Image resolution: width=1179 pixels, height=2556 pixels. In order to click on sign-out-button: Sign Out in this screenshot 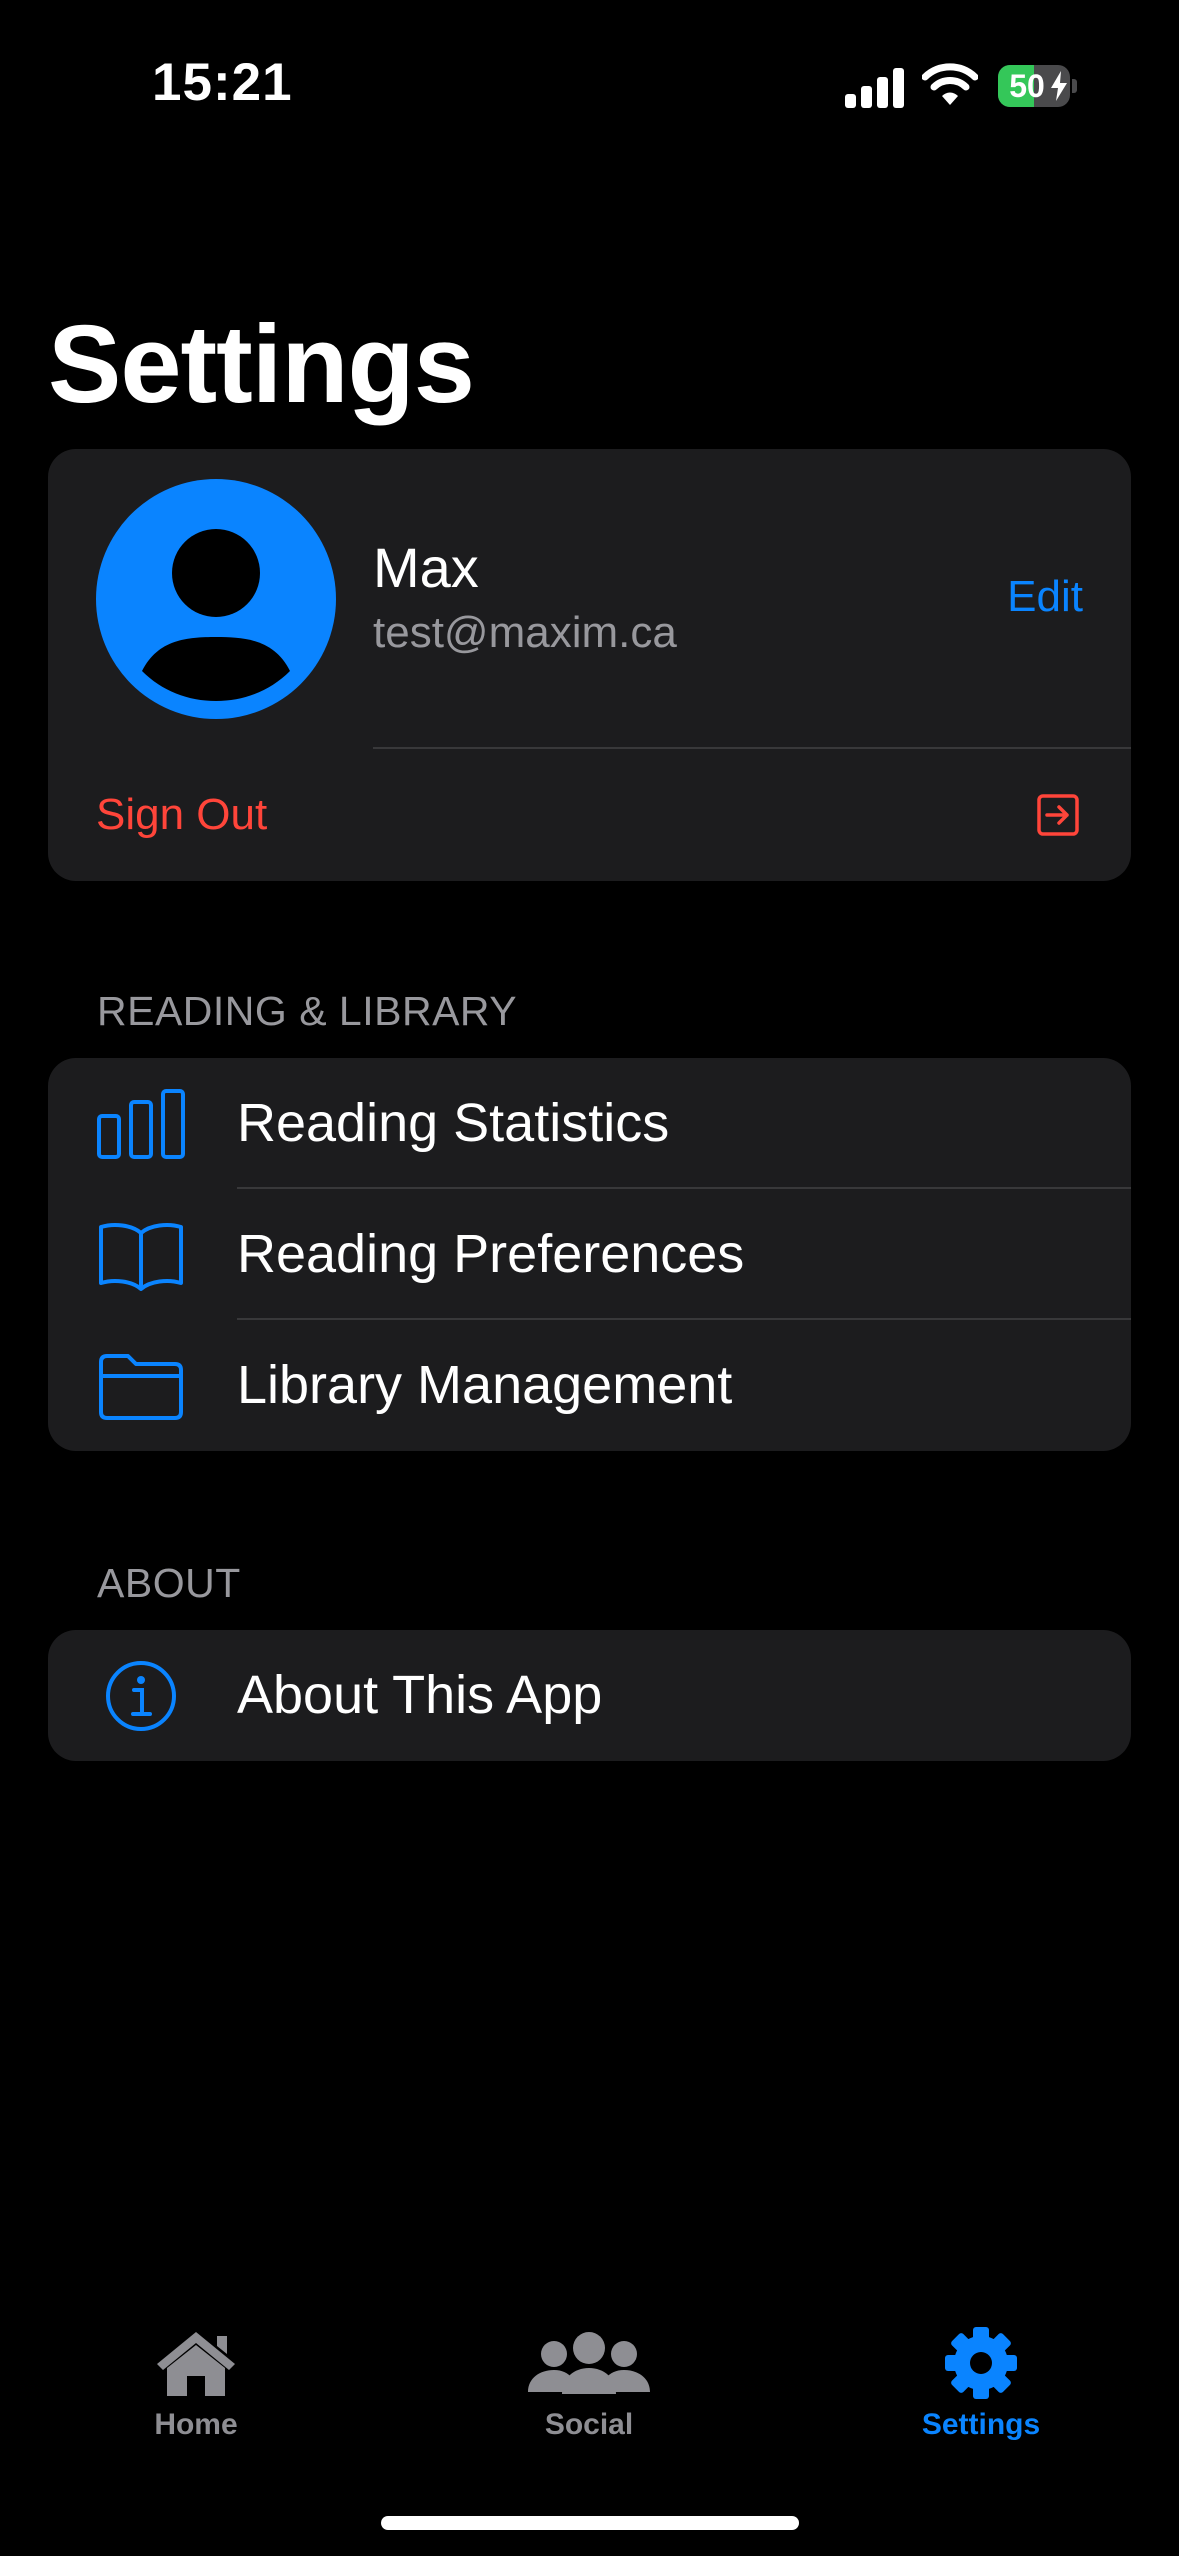, I will do `click(181, 815)`.